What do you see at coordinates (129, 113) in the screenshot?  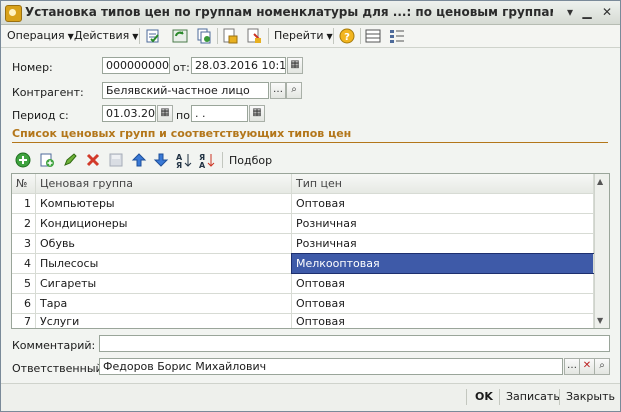 I see `period-from-input: 01.03.201` at bounding box center [129, 113].